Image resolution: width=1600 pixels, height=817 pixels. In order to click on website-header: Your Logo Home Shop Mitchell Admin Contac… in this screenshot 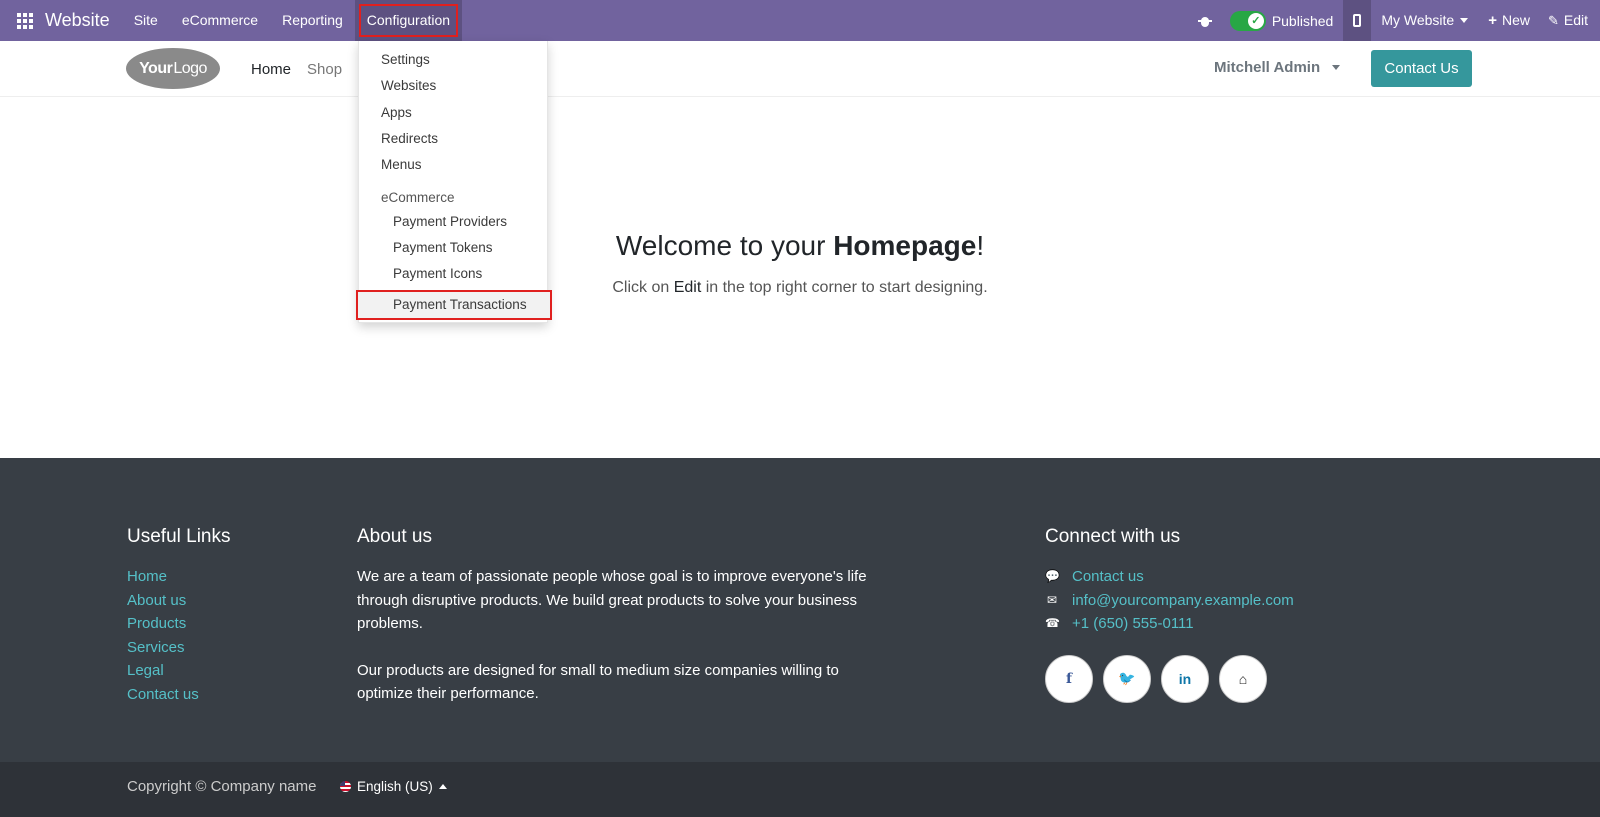, I will do `click(800, 69)`.